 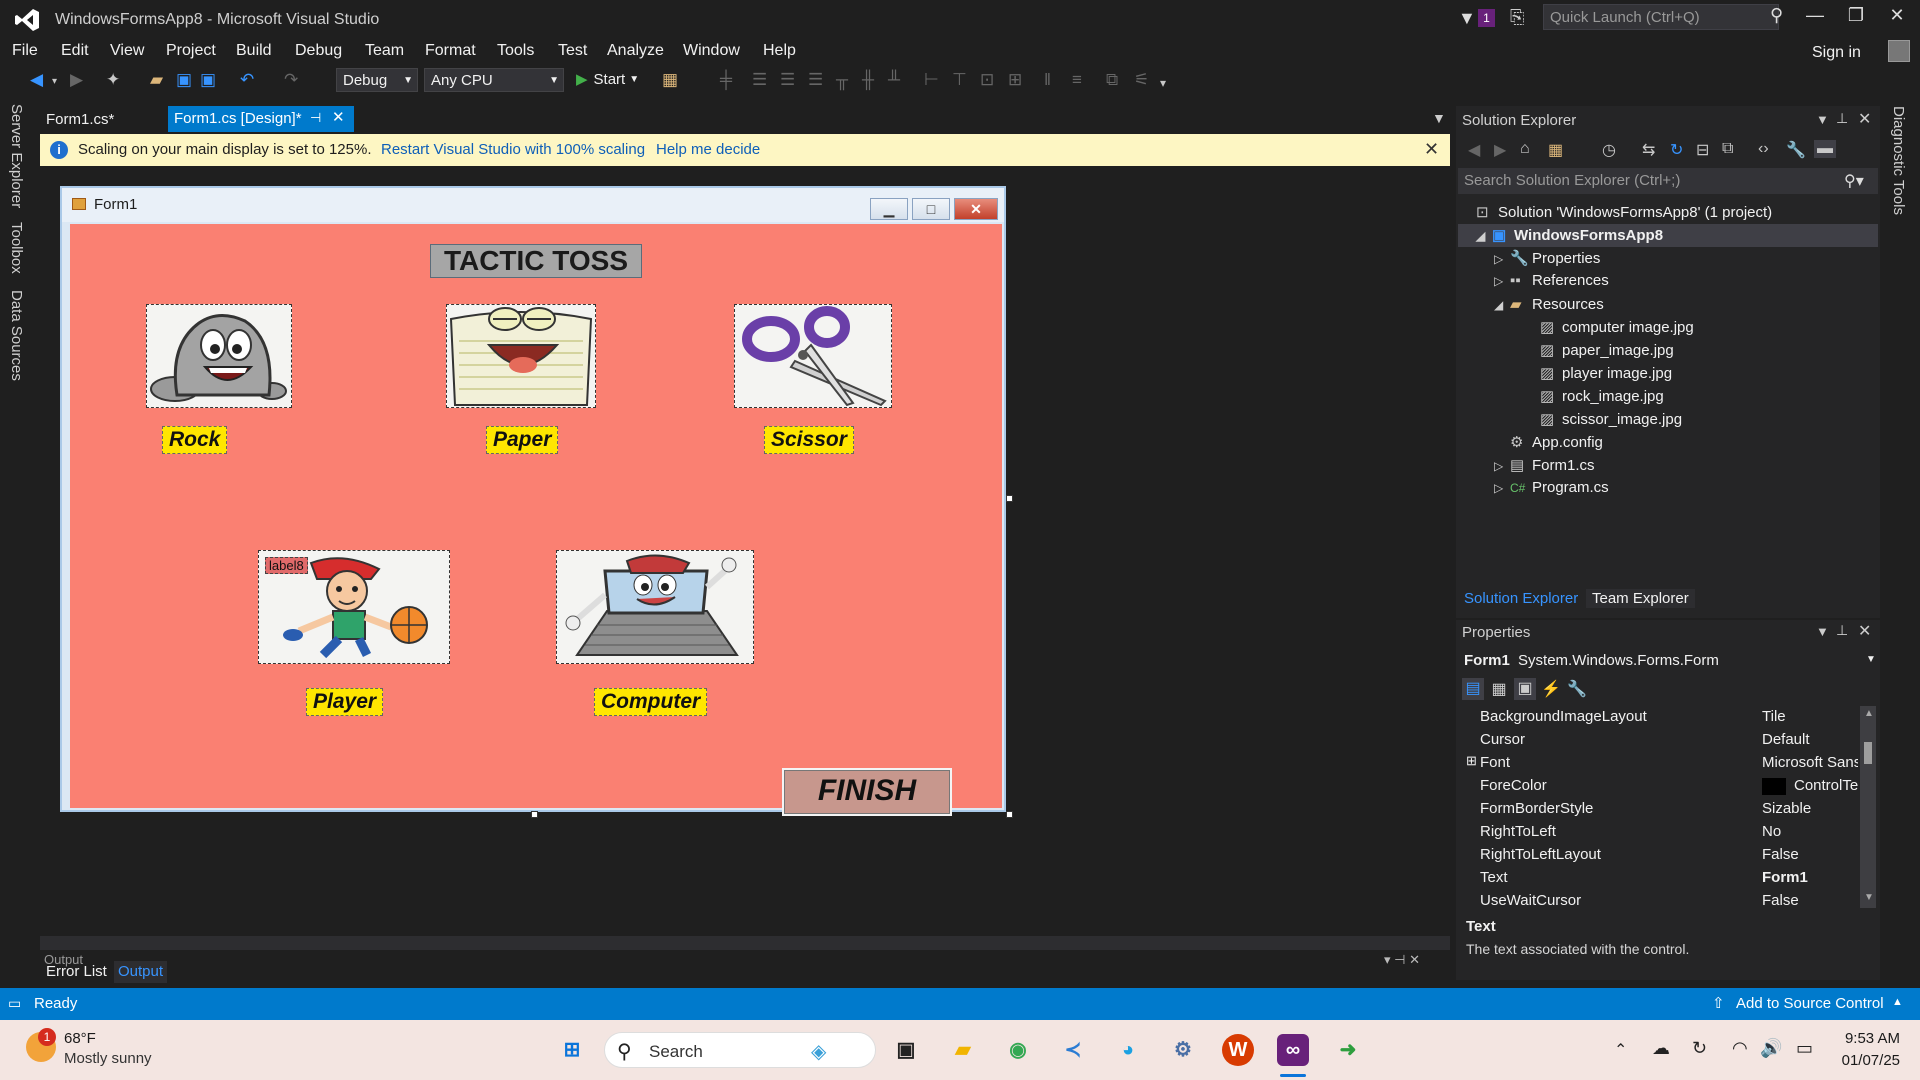 What do you see at coordinates (931, 80) in the screenshot?
I see `same-width-icon: ⊢` at bounding box center [931, 80].